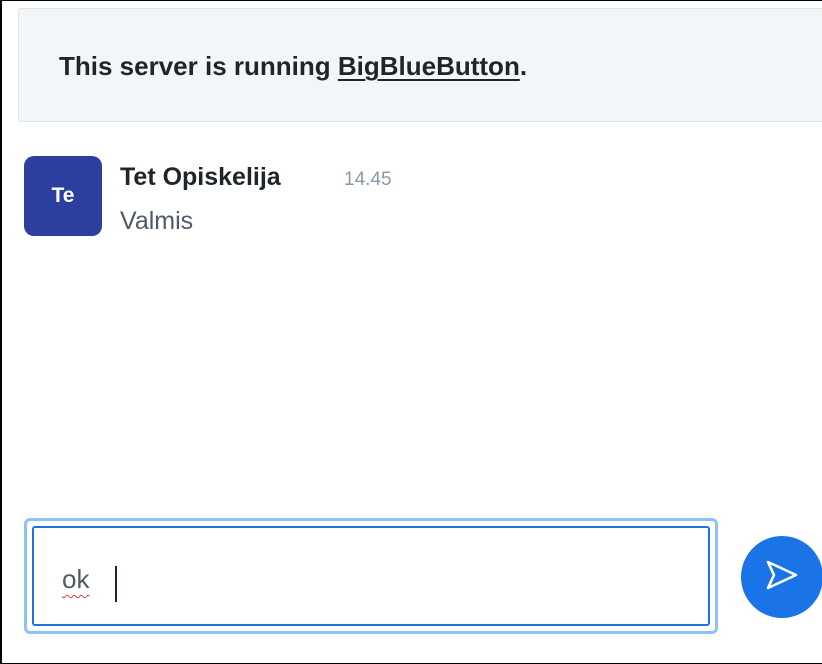 This screenshot has width=822, height=664. Describe the element at coordinates (429, 66) in the screenshot. I see `bigbluebutton-link: BigBlueButton` at that location.